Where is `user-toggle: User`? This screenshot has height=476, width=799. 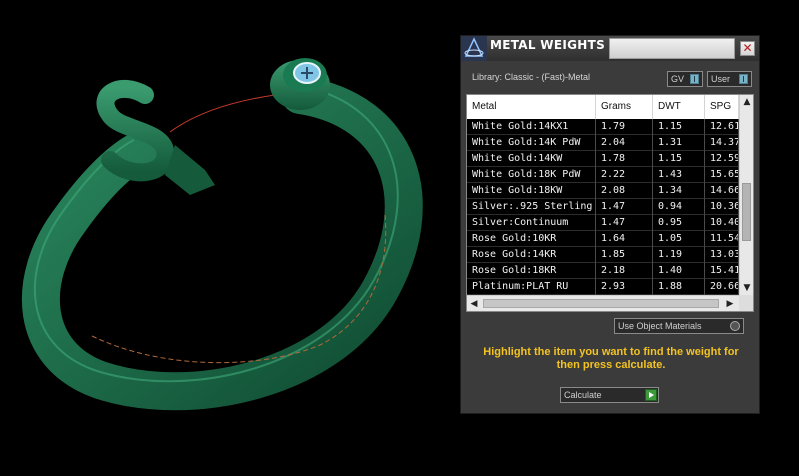 user-toggle: User is located at coordinates (729, 79).